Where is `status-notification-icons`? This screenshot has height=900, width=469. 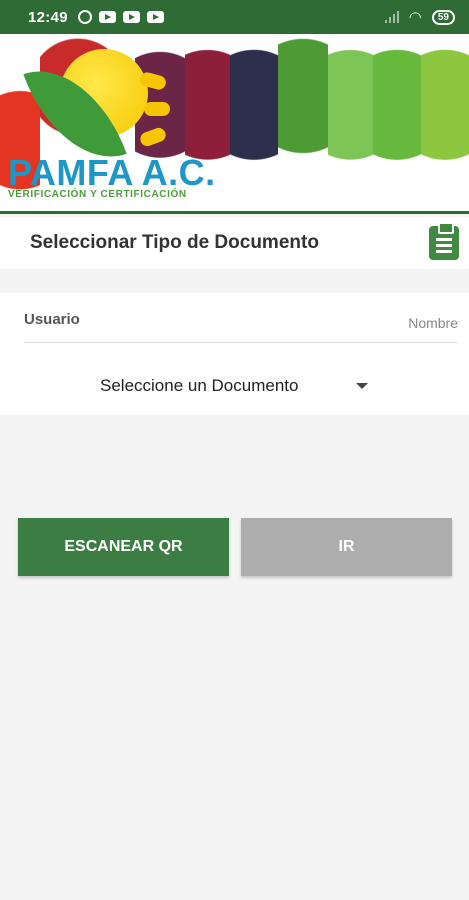 status-notification-icons is located at coordinates (120, 17).